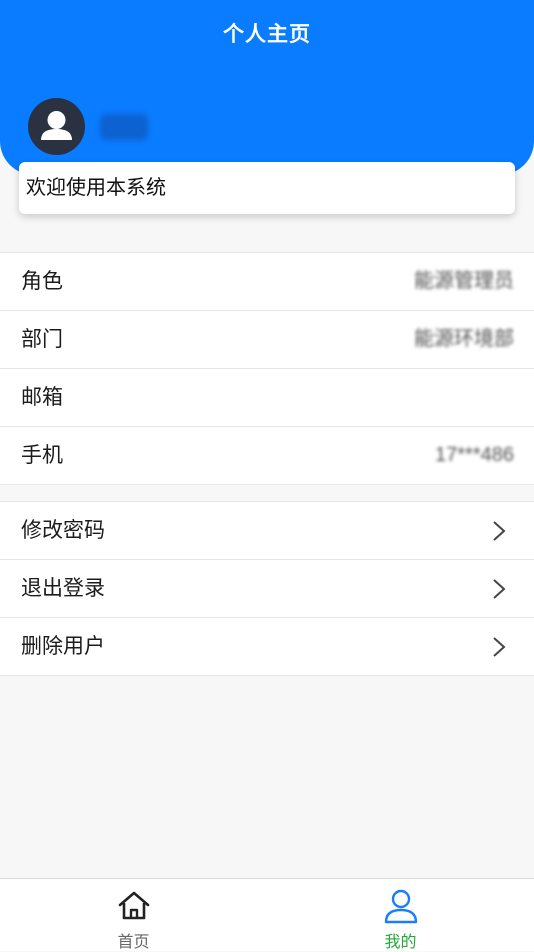 This screenshot has width=534, height=952. What do you see at coordinates (267, 647) in the screenshot?
I see `delete-user-item: 删除用户` at bounding box center [267, 647].